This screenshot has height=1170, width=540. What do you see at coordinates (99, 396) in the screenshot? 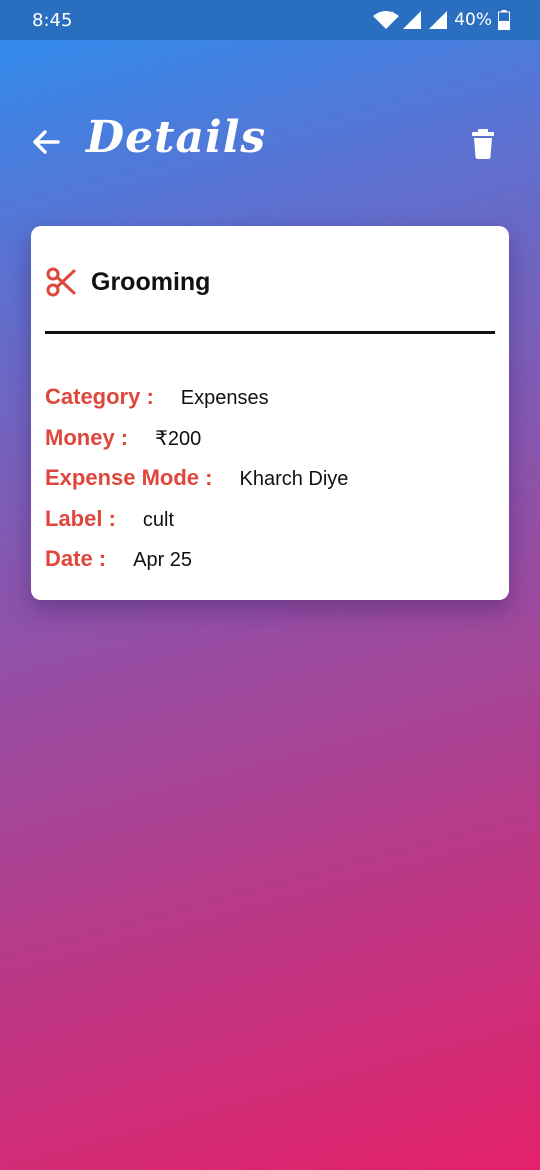
I see `field-label: Category :` at bounding box center [99, 396].